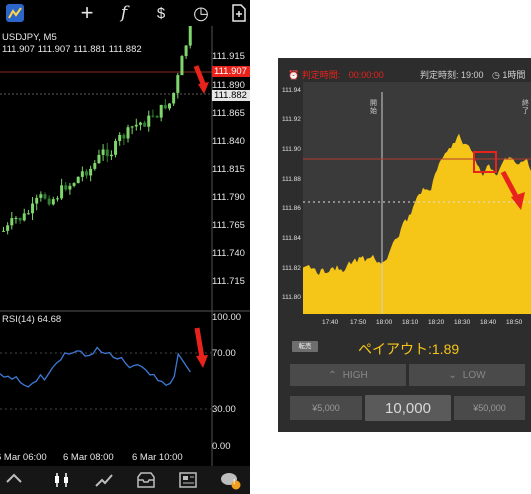  I want to click on chat-badge: !, so click(234, 482).